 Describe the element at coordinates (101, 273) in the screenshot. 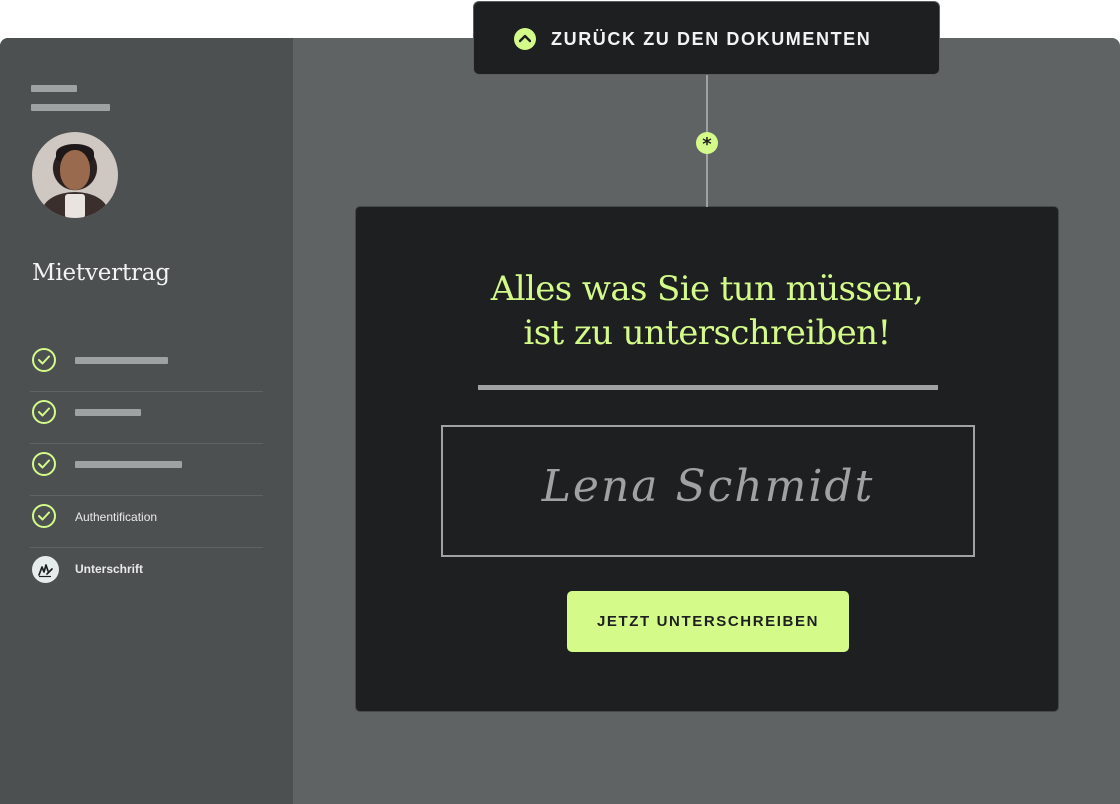

I see `document-title: Mietvertrag` at that location.